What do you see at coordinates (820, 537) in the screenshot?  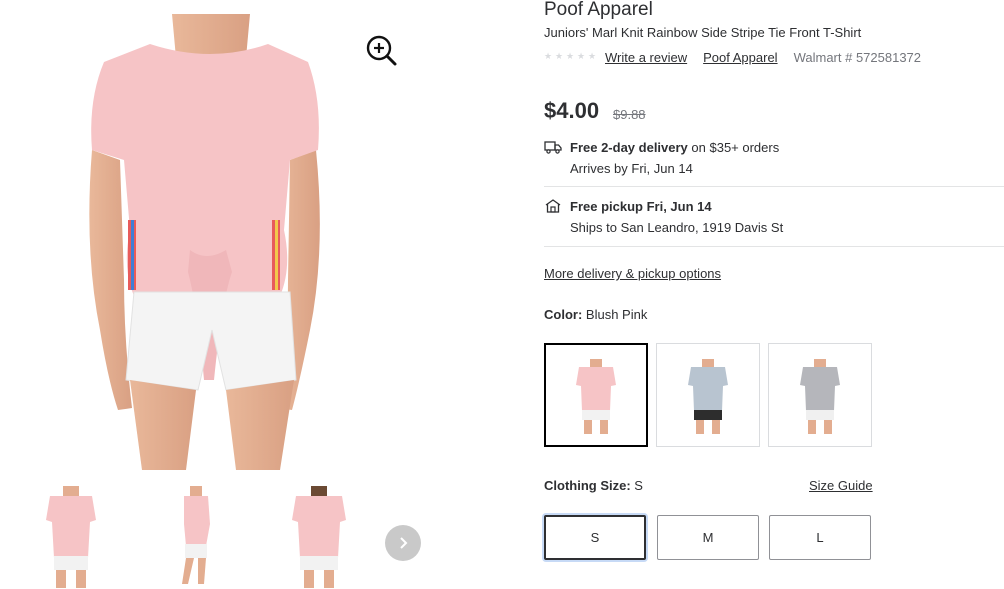 I see `size-option-l: L` at bounding box center [820, 537].